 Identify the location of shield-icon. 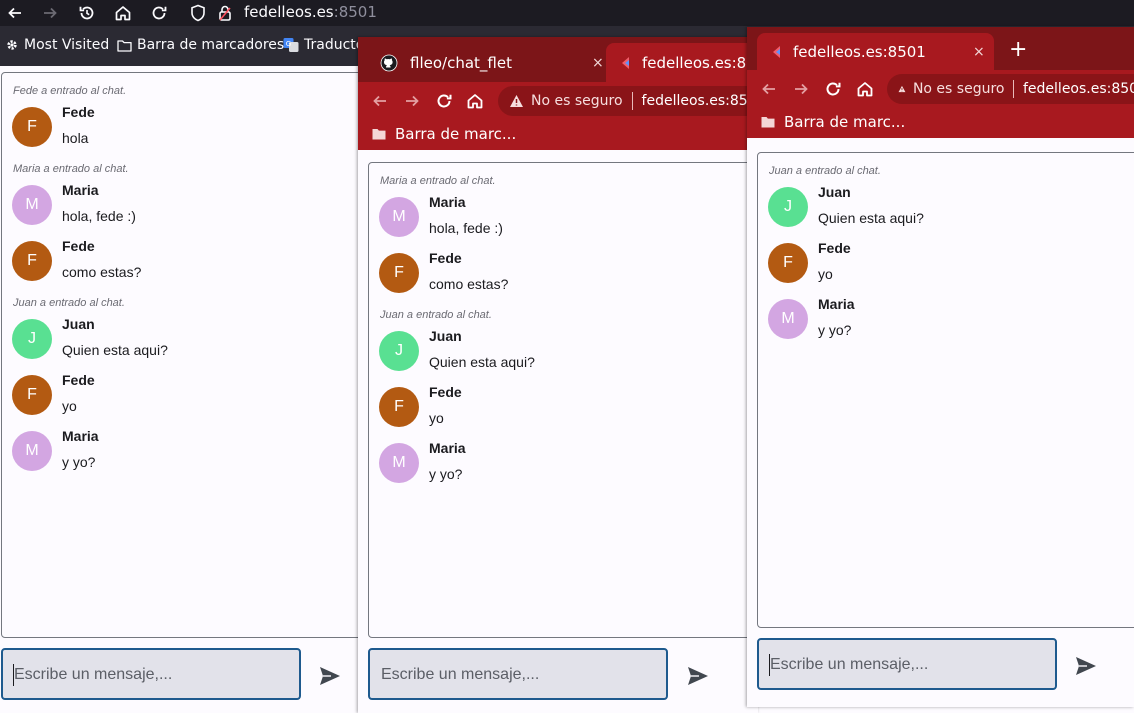
(198, 13).